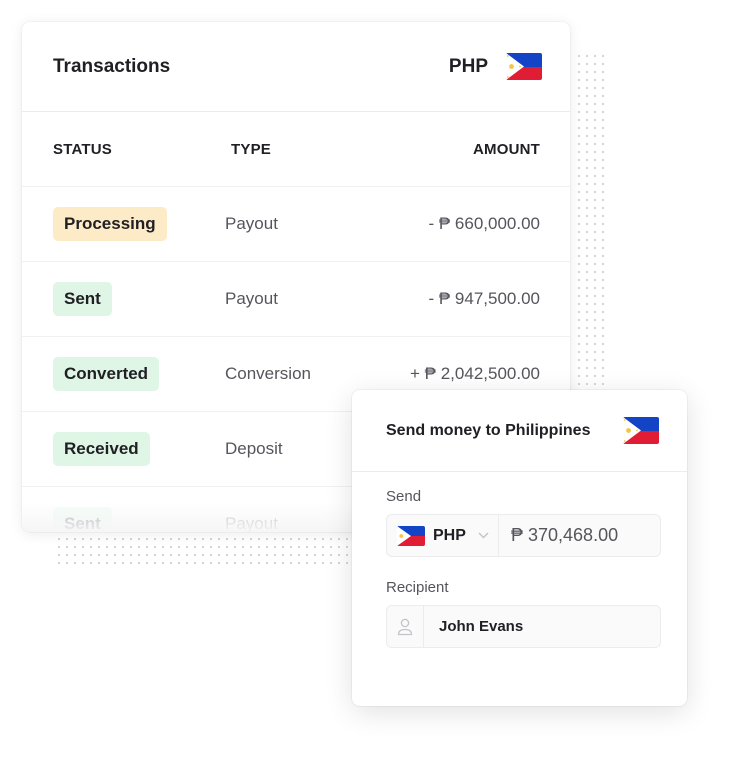  Describe the element at coordinates (82, 299) in the screenshot. I see `status-badge: Sent` at that location.